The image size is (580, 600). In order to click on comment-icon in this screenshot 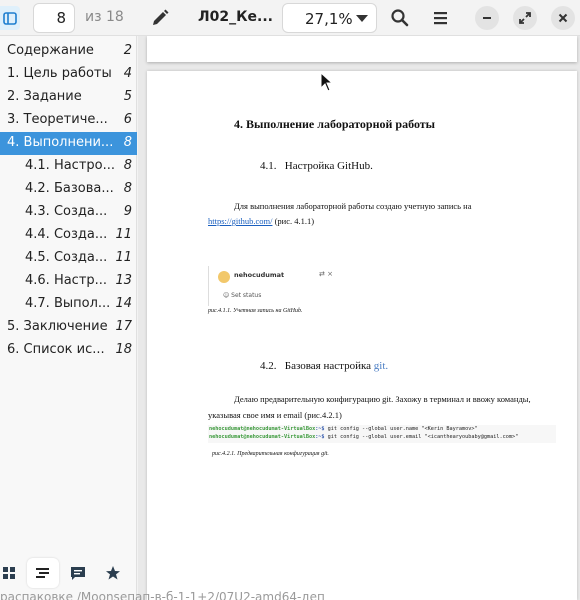, I will do `click(78, 573)`.